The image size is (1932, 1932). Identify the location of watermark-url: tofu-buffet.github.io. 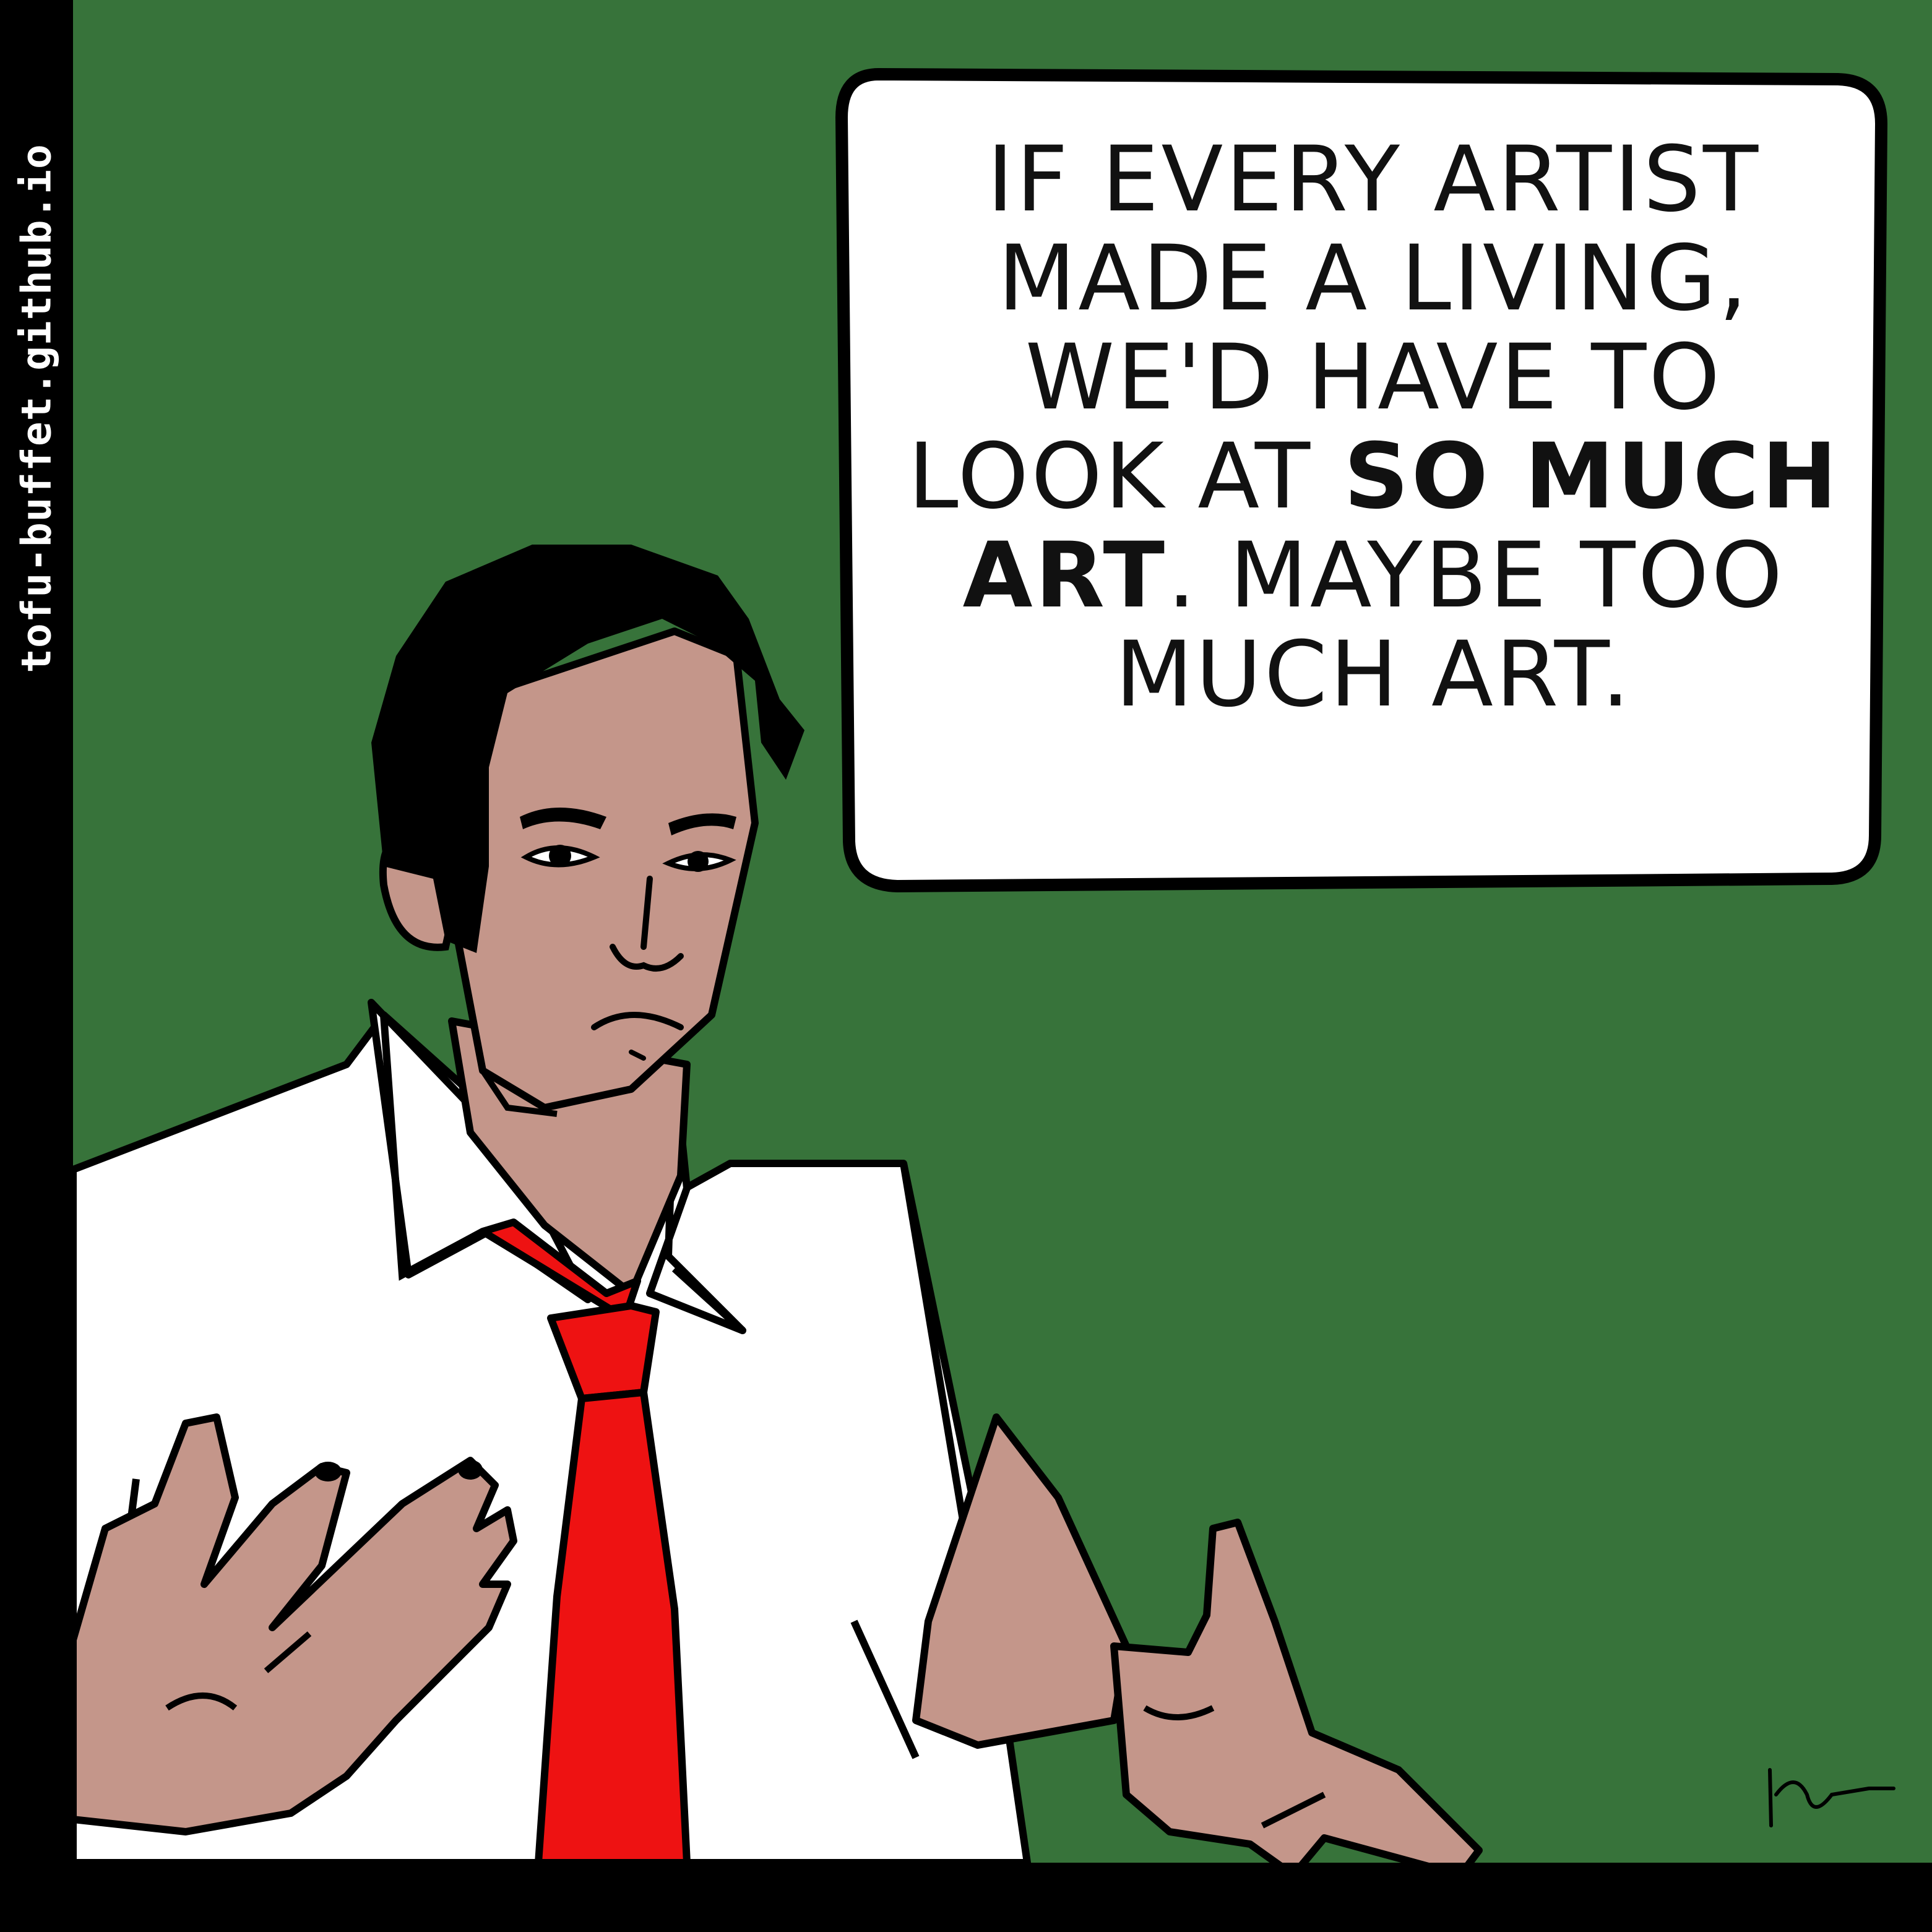
(36, 409).